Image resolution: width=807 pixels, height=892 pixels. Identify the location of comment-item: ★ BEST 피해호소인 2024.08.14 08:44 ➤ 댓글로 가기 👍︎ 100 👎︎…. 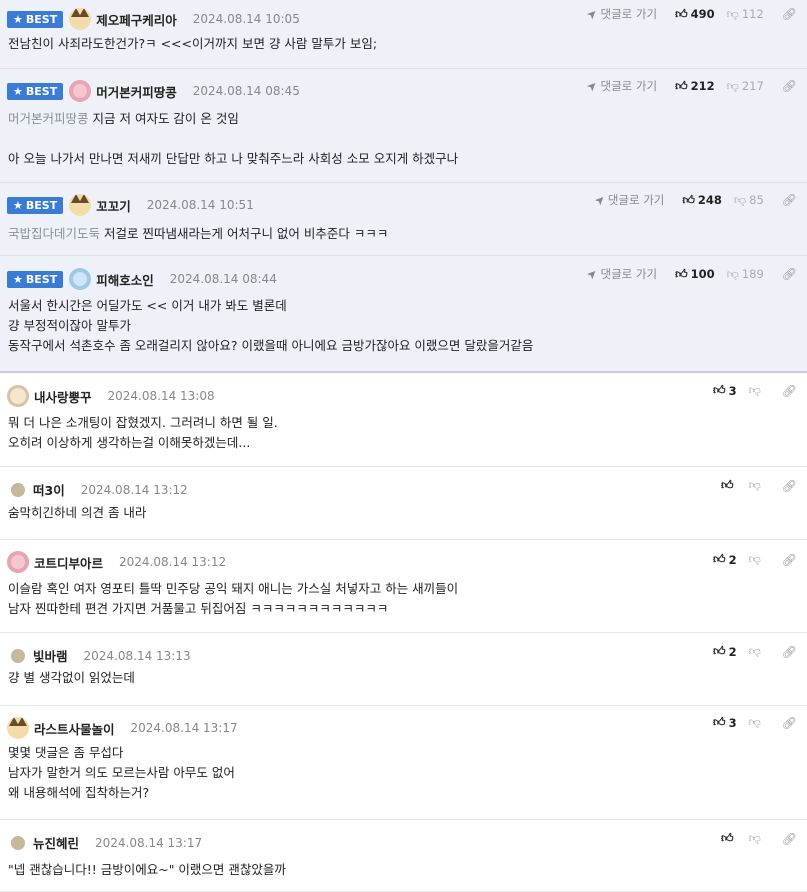
(403, 314).